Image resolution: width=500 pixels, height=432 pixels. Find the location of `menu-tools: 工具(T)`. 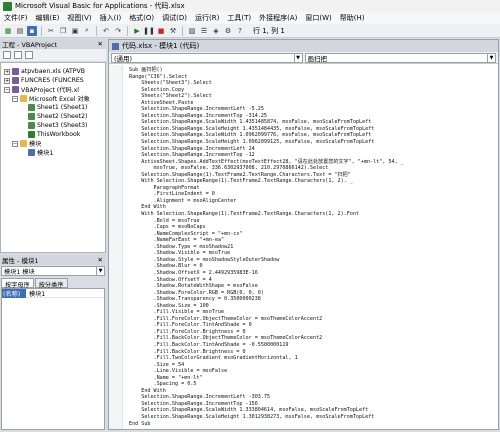

menu-tools: 工具(T) is located at coordinates (239, 18).